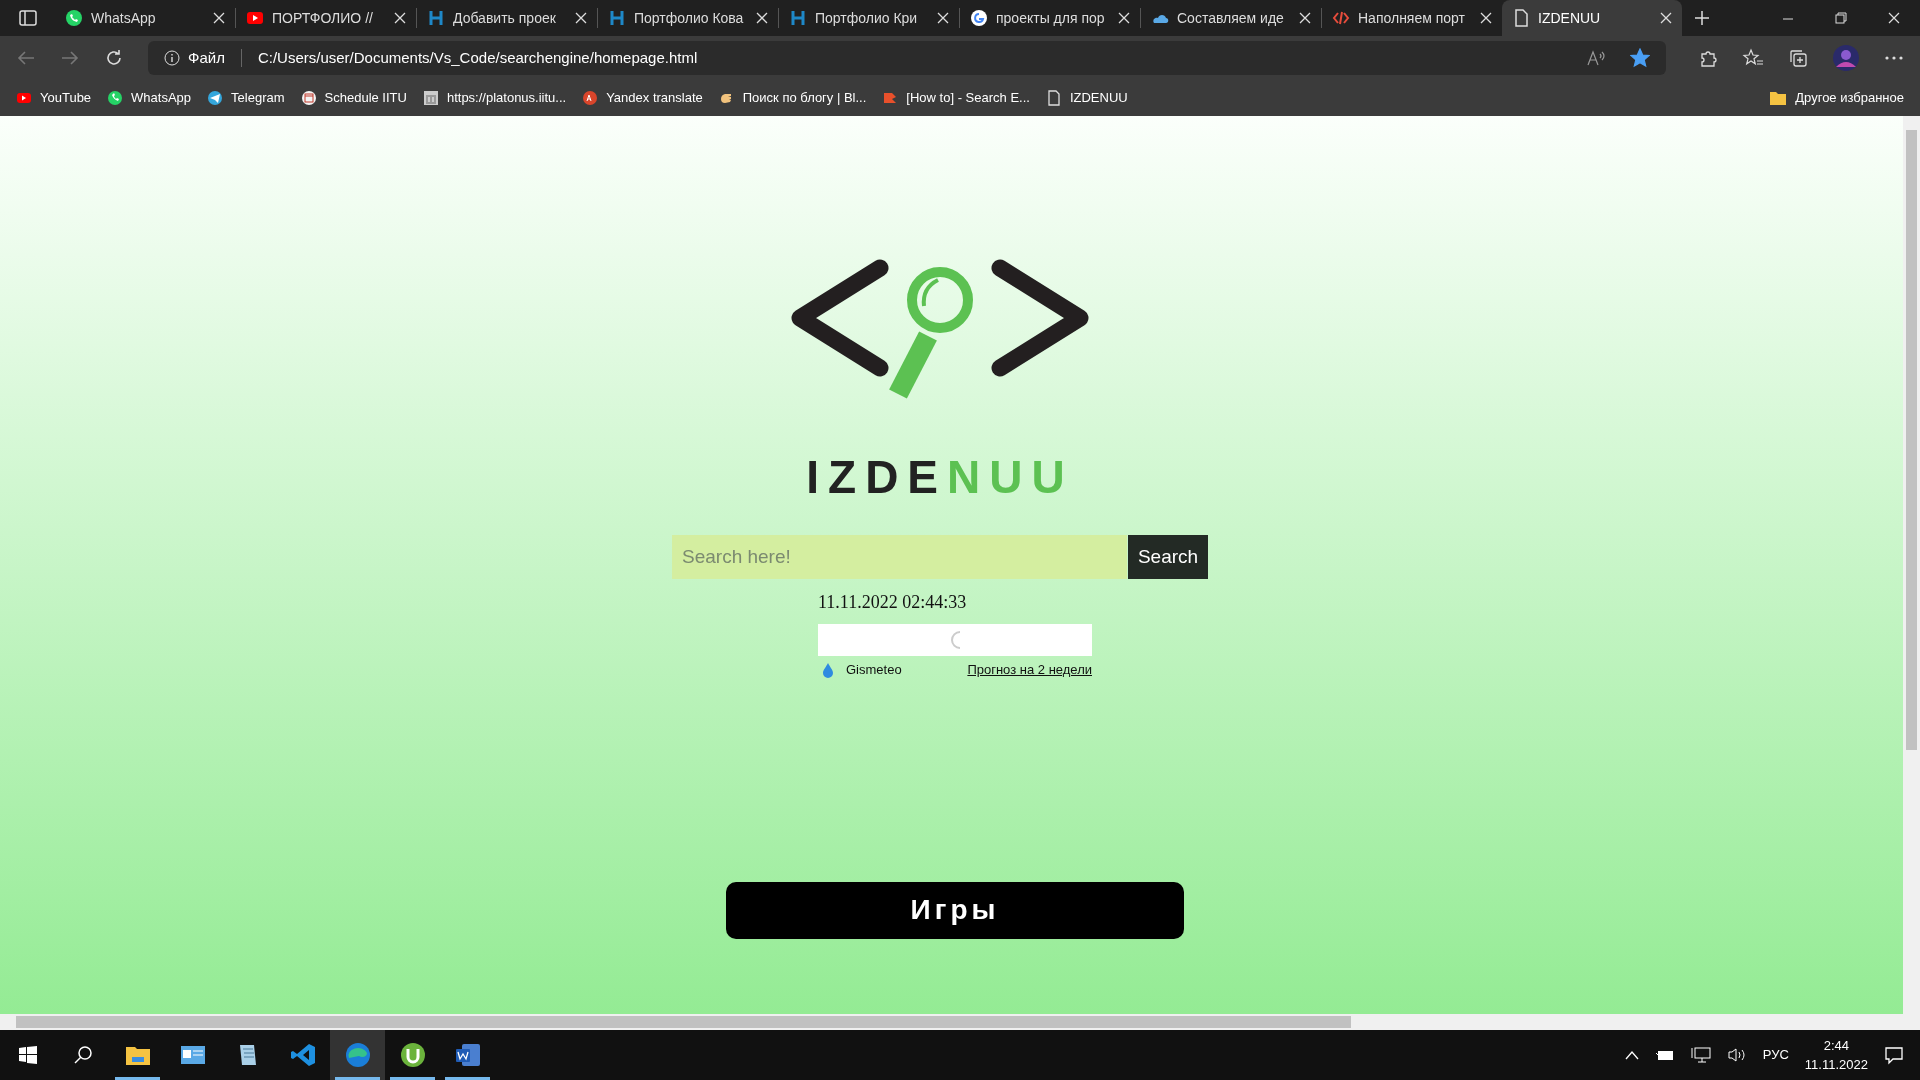 The image size is (1920, 1080). Describe the element at coordinates (1702, 18) in the screenshot. I see `new-tab-icon` at that location.